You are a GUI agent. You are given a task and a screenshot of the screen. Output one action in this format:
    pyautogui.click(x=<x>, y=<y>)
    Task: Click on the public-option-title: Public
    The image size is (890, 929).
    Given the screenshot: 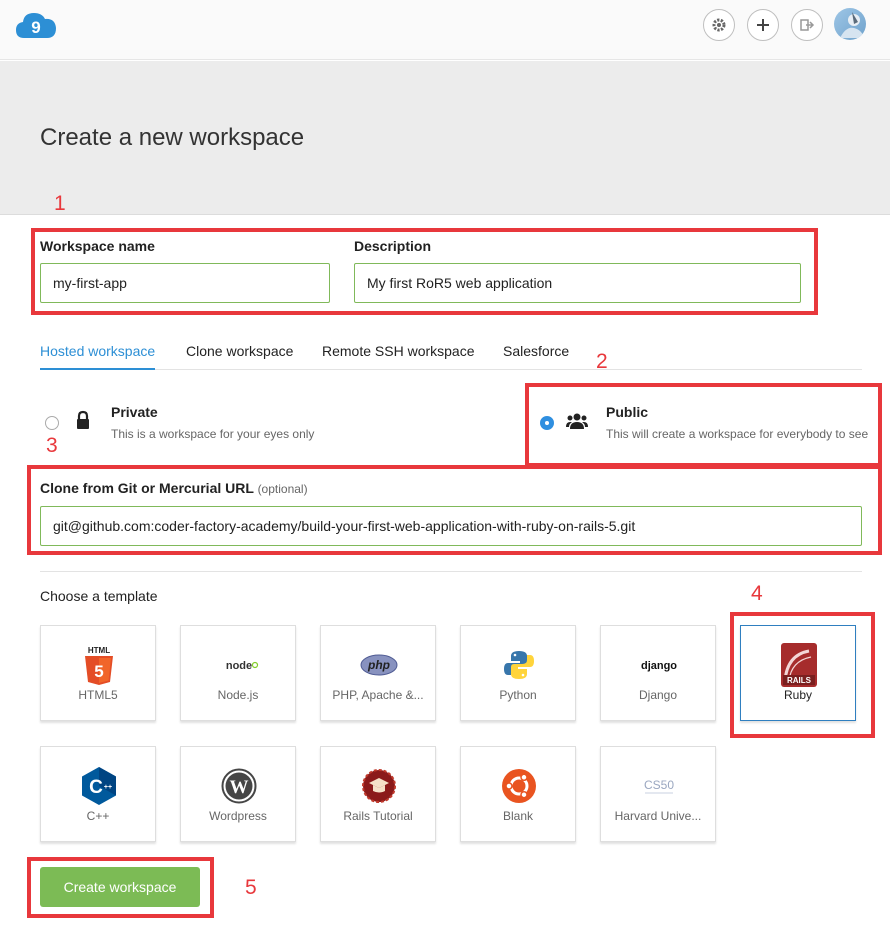 What is the action you would take?
    pyautogui.click(x=627, y=412)
    